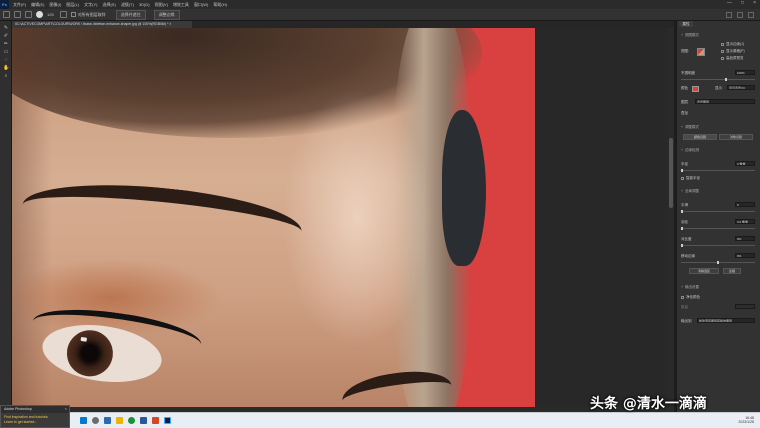 The width and height of the screenshot is (760, 428). Describe the element at coordinates (201, 5) in the screenshot. I see `menu-window: 窗口(W)` at that location.